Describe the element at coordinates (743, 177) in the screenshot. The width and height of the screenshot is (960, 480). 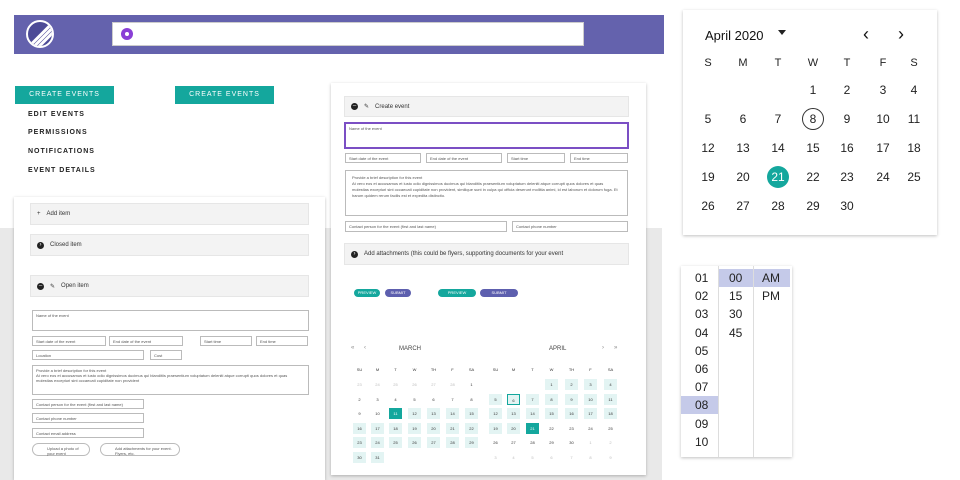
I see `calendar-day: 20` at that location.